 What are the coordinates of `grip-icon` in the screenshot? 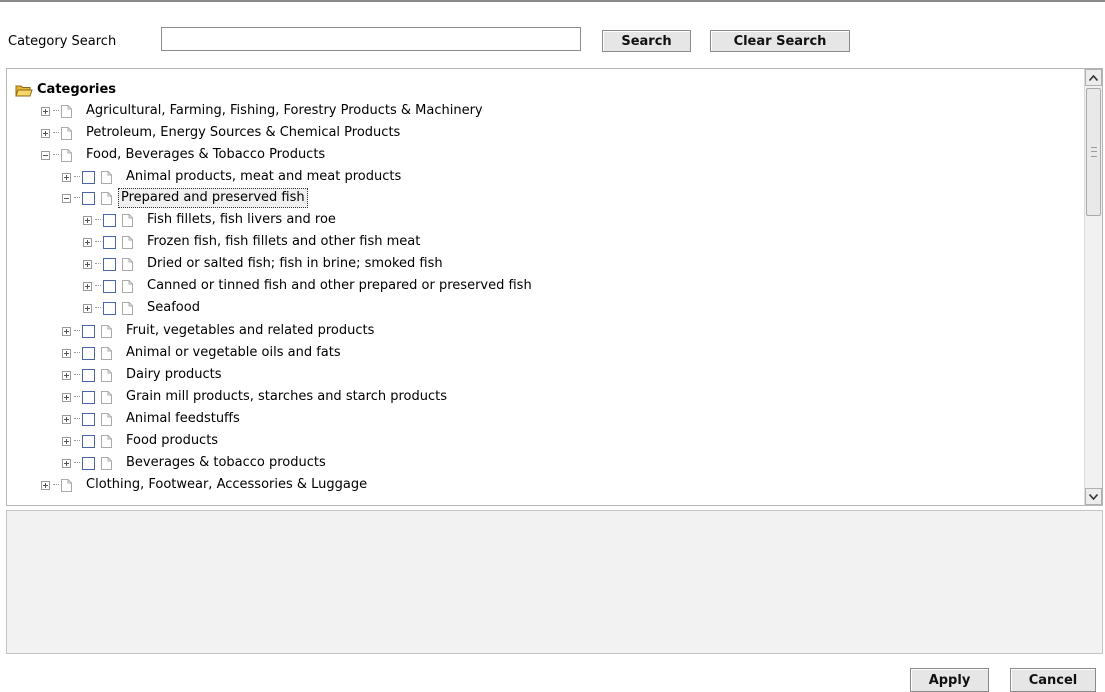 It's located at (1094, 152).